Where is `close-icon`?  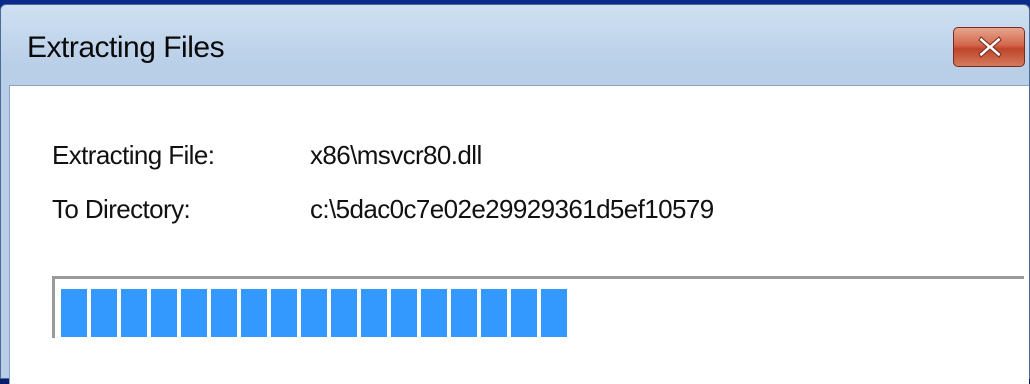 close-icon is located at coordinates (990, 47).